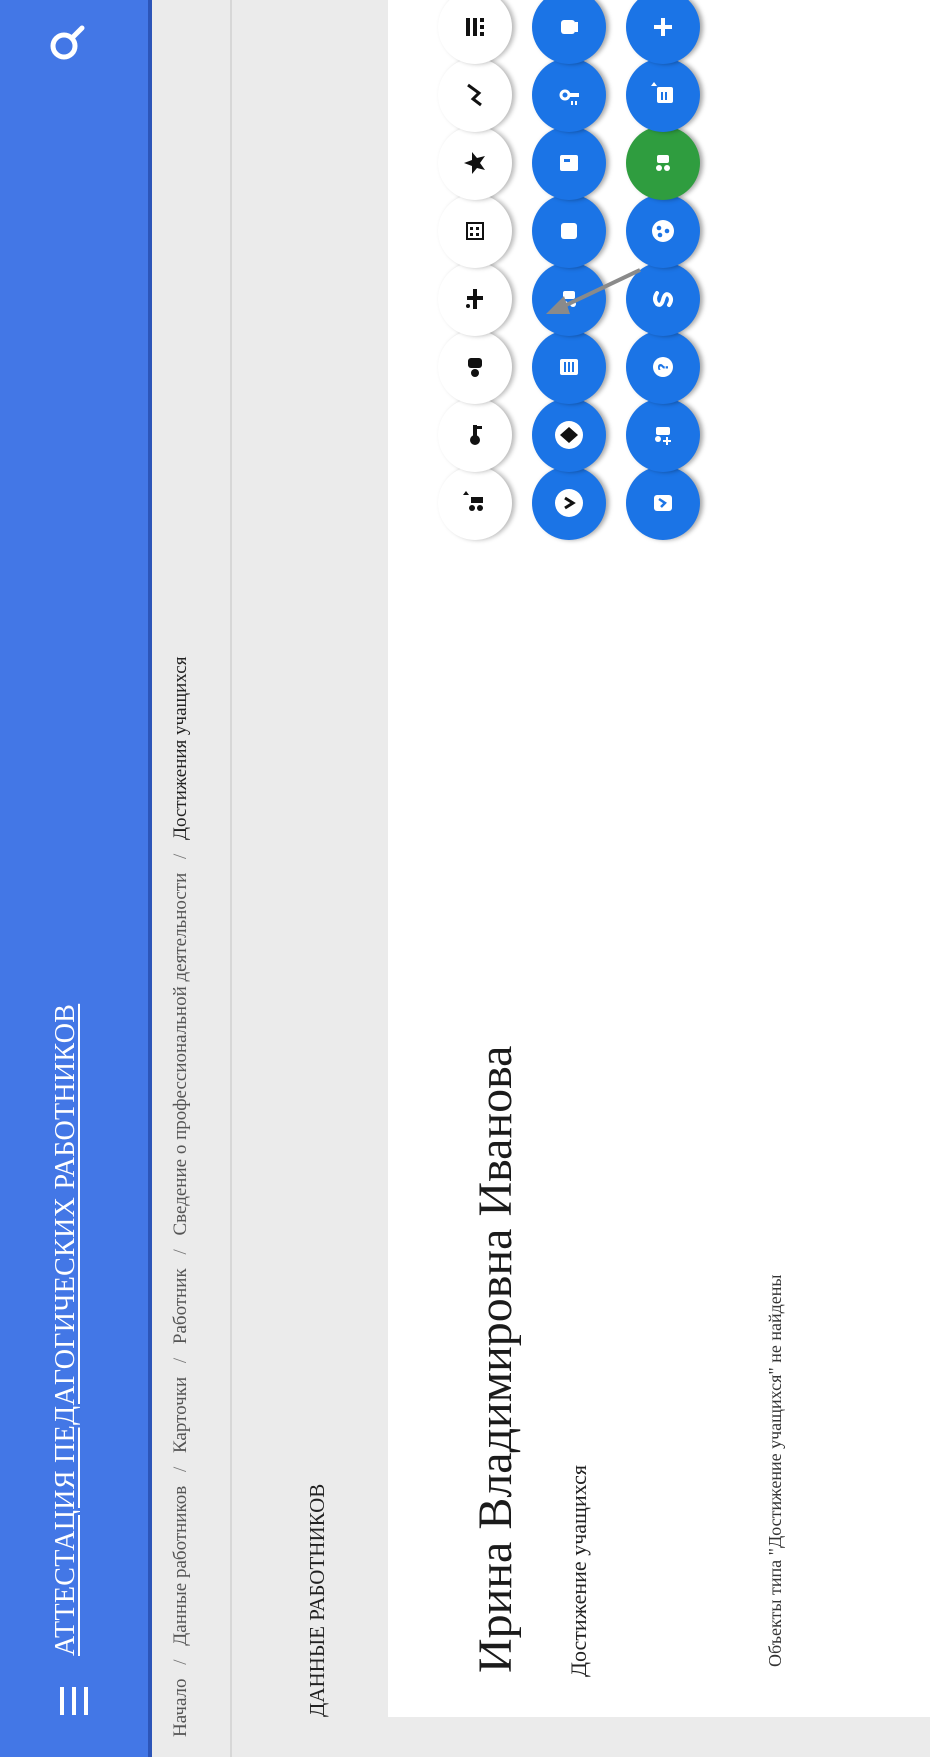 This screenshot has height=1757, width=930. Describe the element at coordinates (495, 1359) in the screenshot. I see `person-name: Ирина Владимировна Иванова` at that location.